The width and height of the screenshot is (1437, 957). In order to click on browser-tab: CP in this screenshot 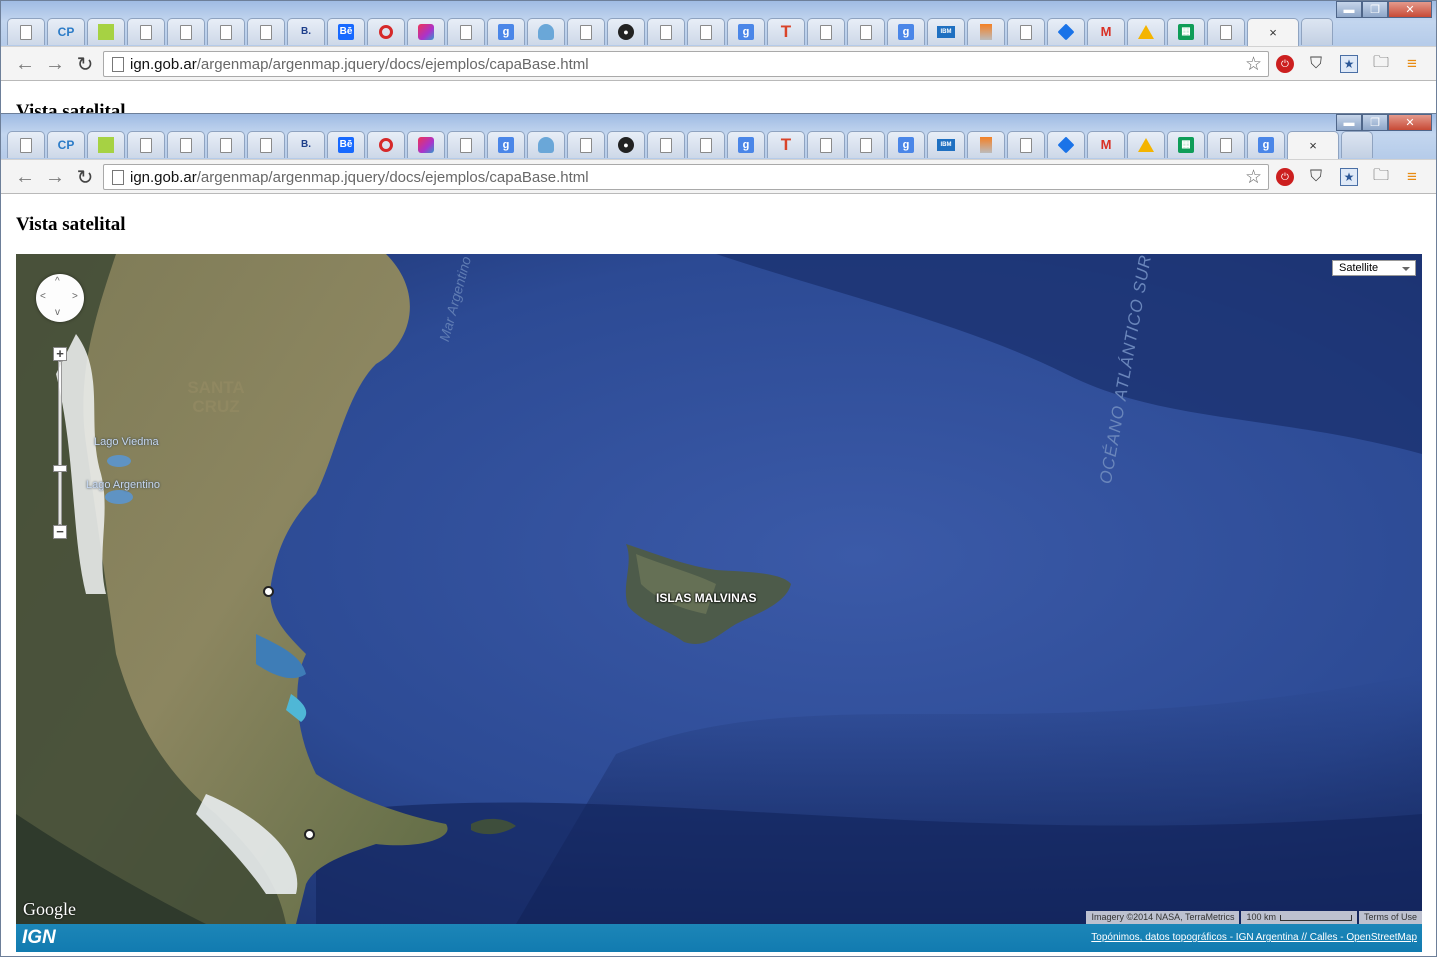, I will do `click(66, 31)`.